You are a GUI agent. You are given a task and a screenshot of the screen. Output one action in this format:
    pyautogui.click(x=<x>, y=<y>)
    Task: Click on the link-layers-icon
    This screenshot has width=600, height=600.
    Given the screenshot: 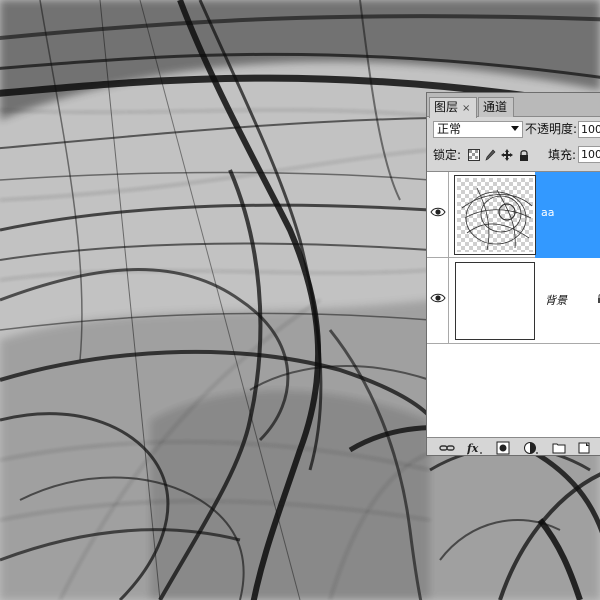 What is the action you would take?
    pyautogui.click(x=447, y=448)
    